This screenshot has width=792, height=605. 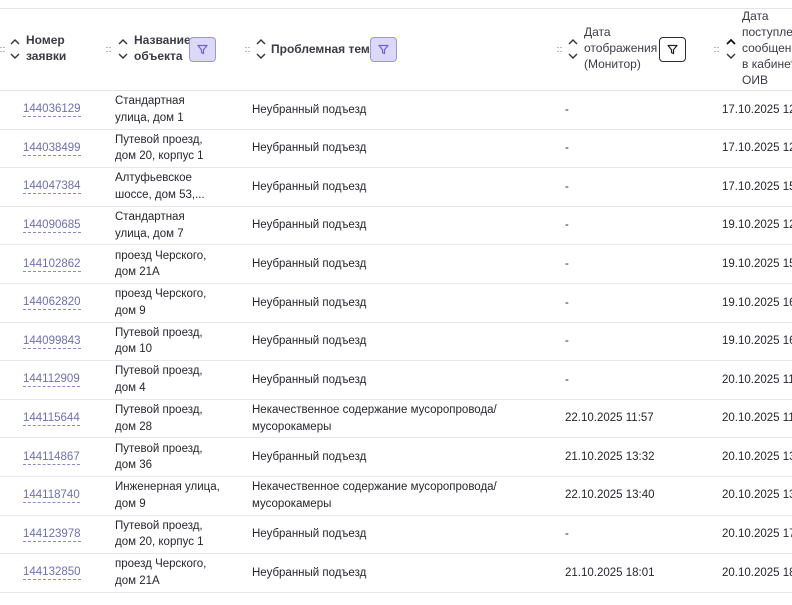 I want to click on request-number-link: 144102862, so click(x=52, y=264).